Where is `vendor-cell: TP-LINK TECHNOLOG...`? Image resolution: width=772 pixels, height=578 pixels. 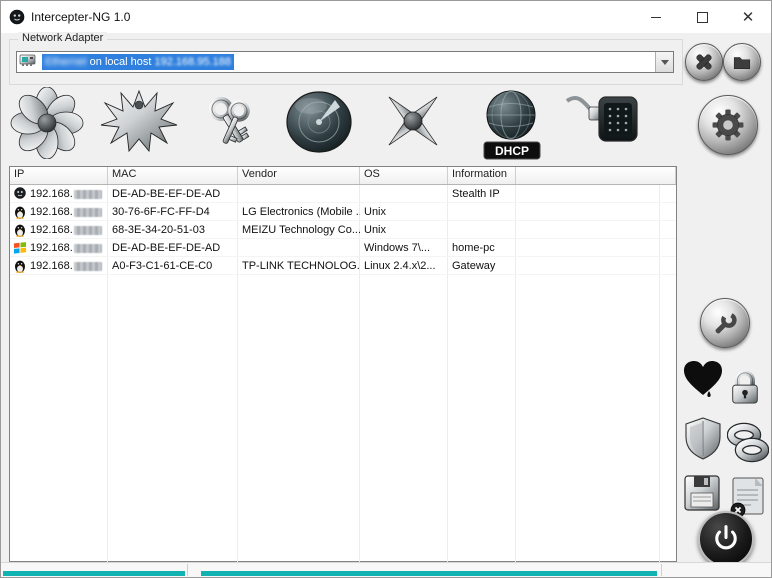 vendor-cell: TP-LINK TECHNOLOG... is located at coordinates (301, 266).